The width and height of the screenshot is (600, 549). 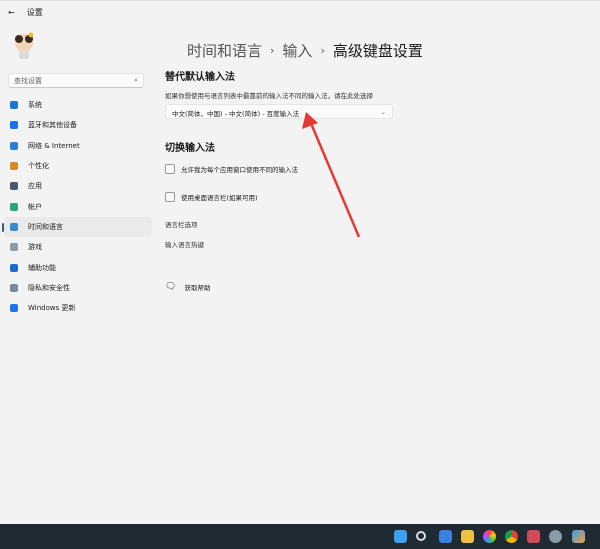 What do you see at coordinates (38, 166) in the screenshot?
I see `sidebar-item-label: 个性化` at bounding box center [38, 166].